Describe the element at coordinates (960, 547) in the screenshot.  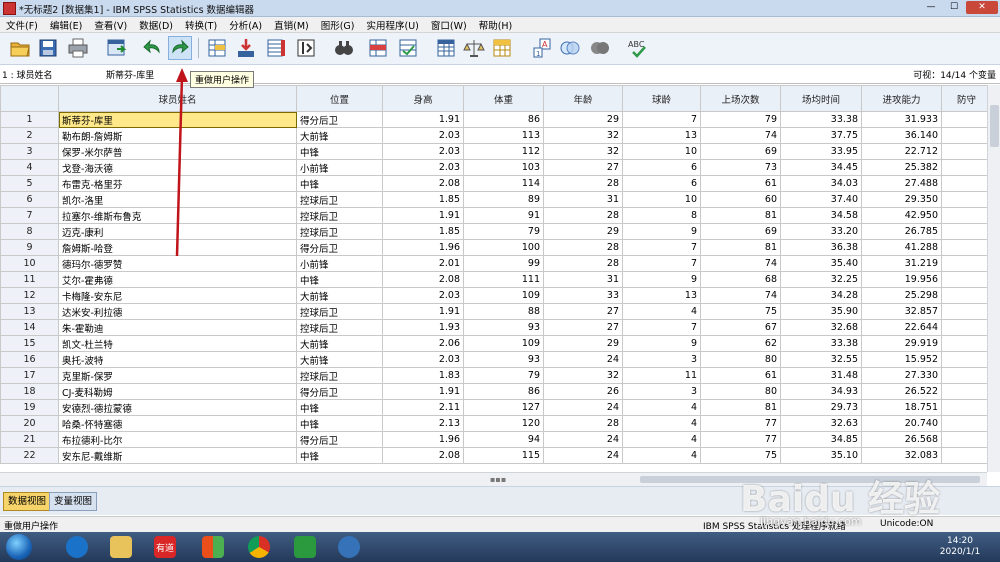
I see `system-clock: 14:20 2020/1/1` at that location.